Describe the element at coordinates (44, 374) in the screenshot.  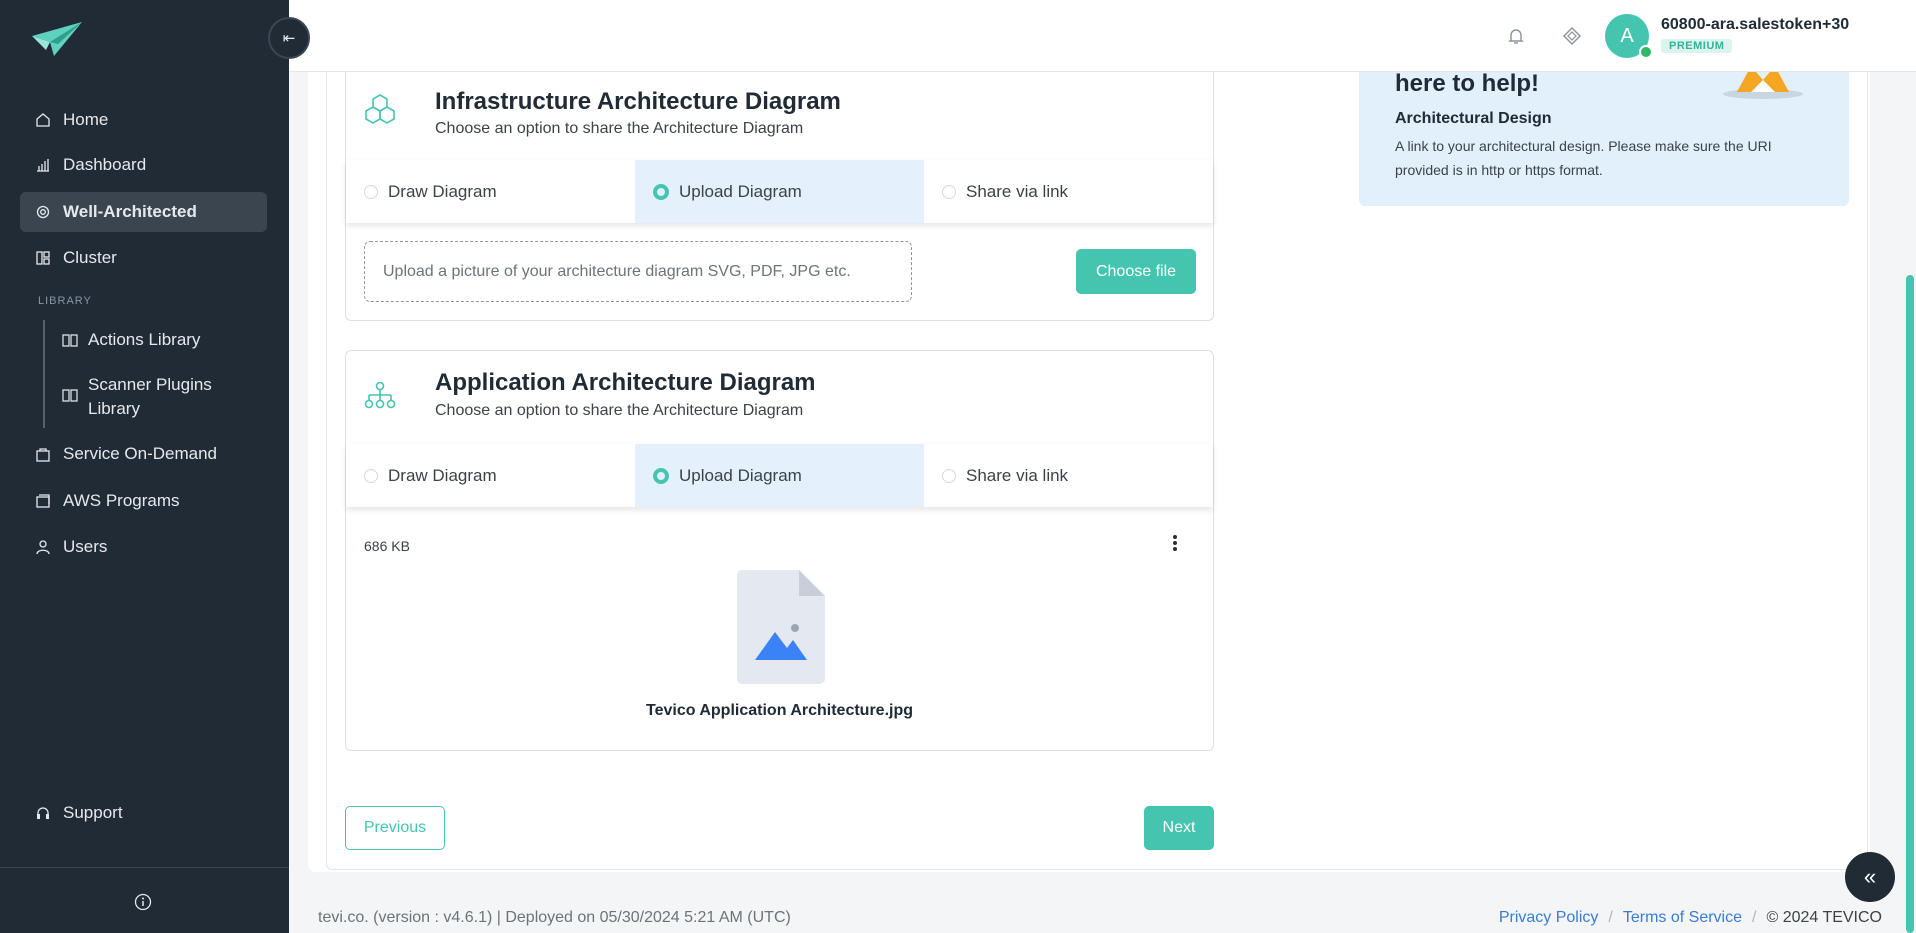
I see `library-divider` at that location.